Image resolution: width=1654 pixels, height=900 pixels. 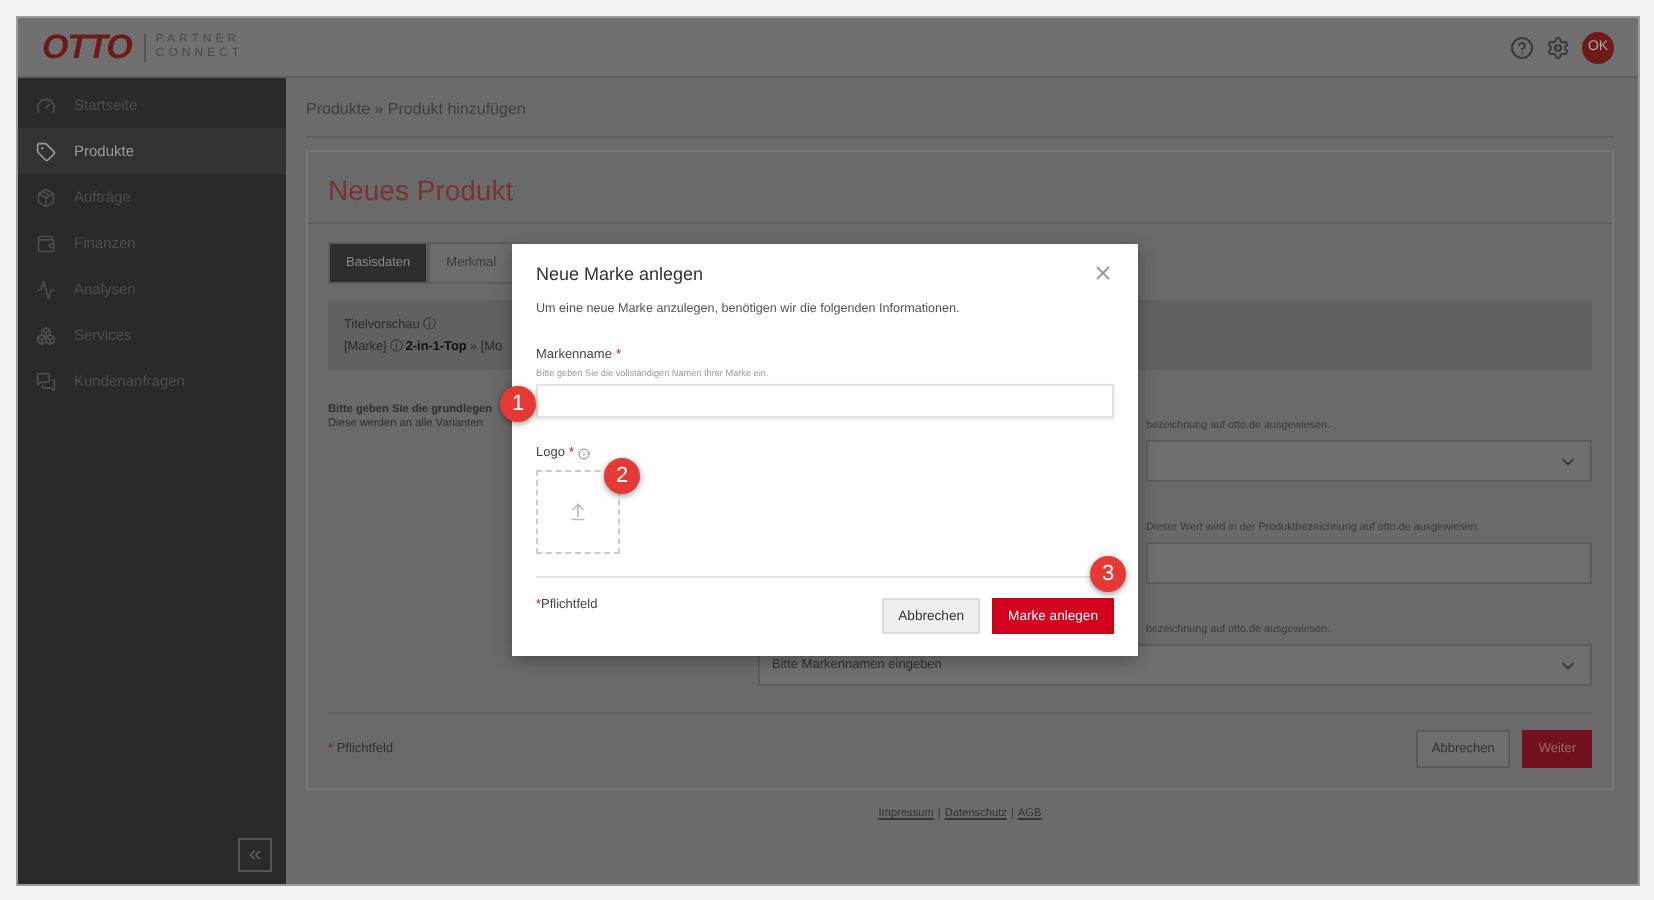 What do you see at coordinates (46, 243) in the screenshot?
I see `wallet-icon` at bounding box center [46, 243].